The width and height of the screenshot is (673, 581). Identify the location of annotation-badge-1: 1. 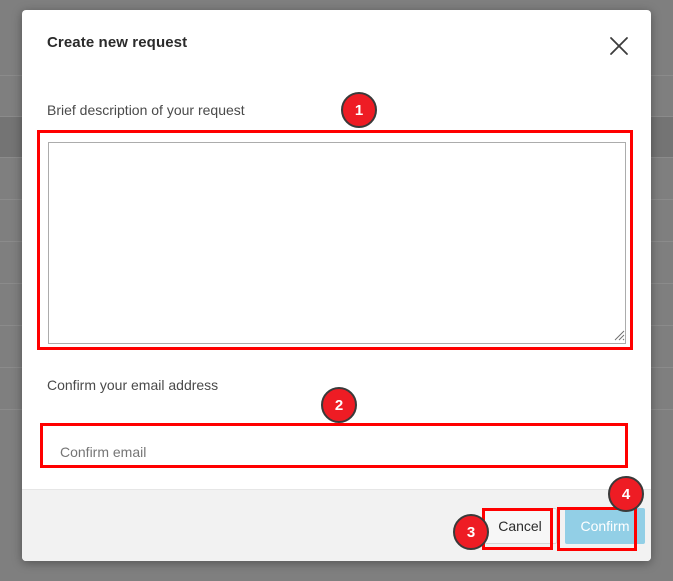
(359, 110).